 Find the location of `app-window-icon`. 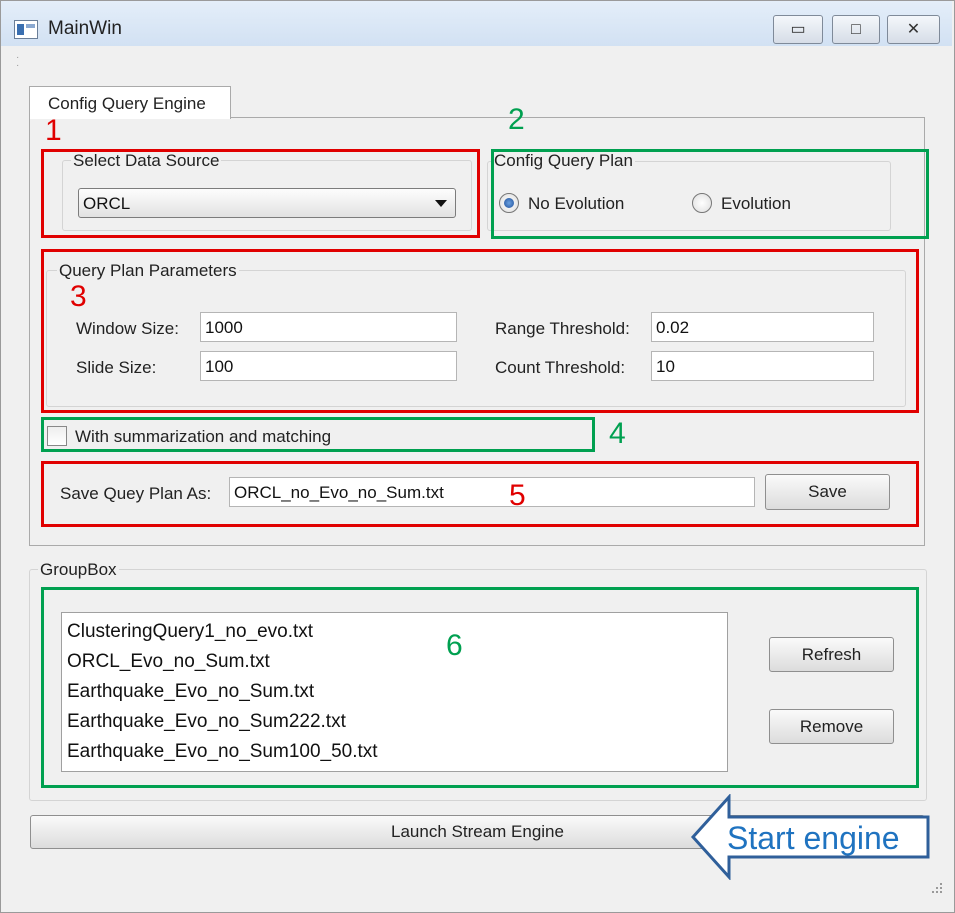

app-window-icon is located at coordinates (26, 29).